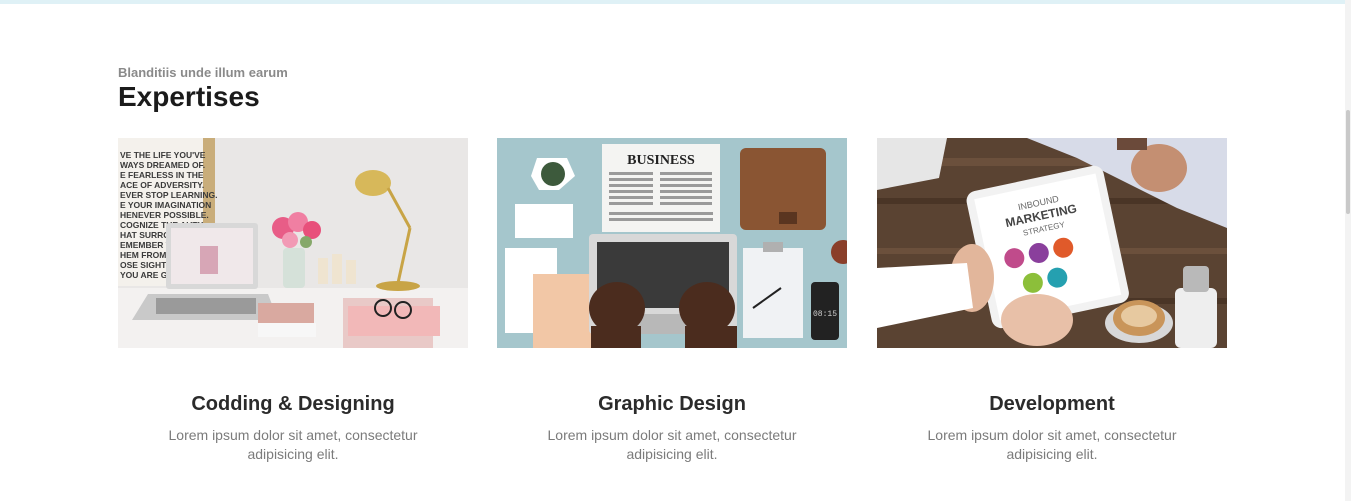 This screenshot has height=501, width=1351. I want to click on page-scrollbar, so click(1348, 250).